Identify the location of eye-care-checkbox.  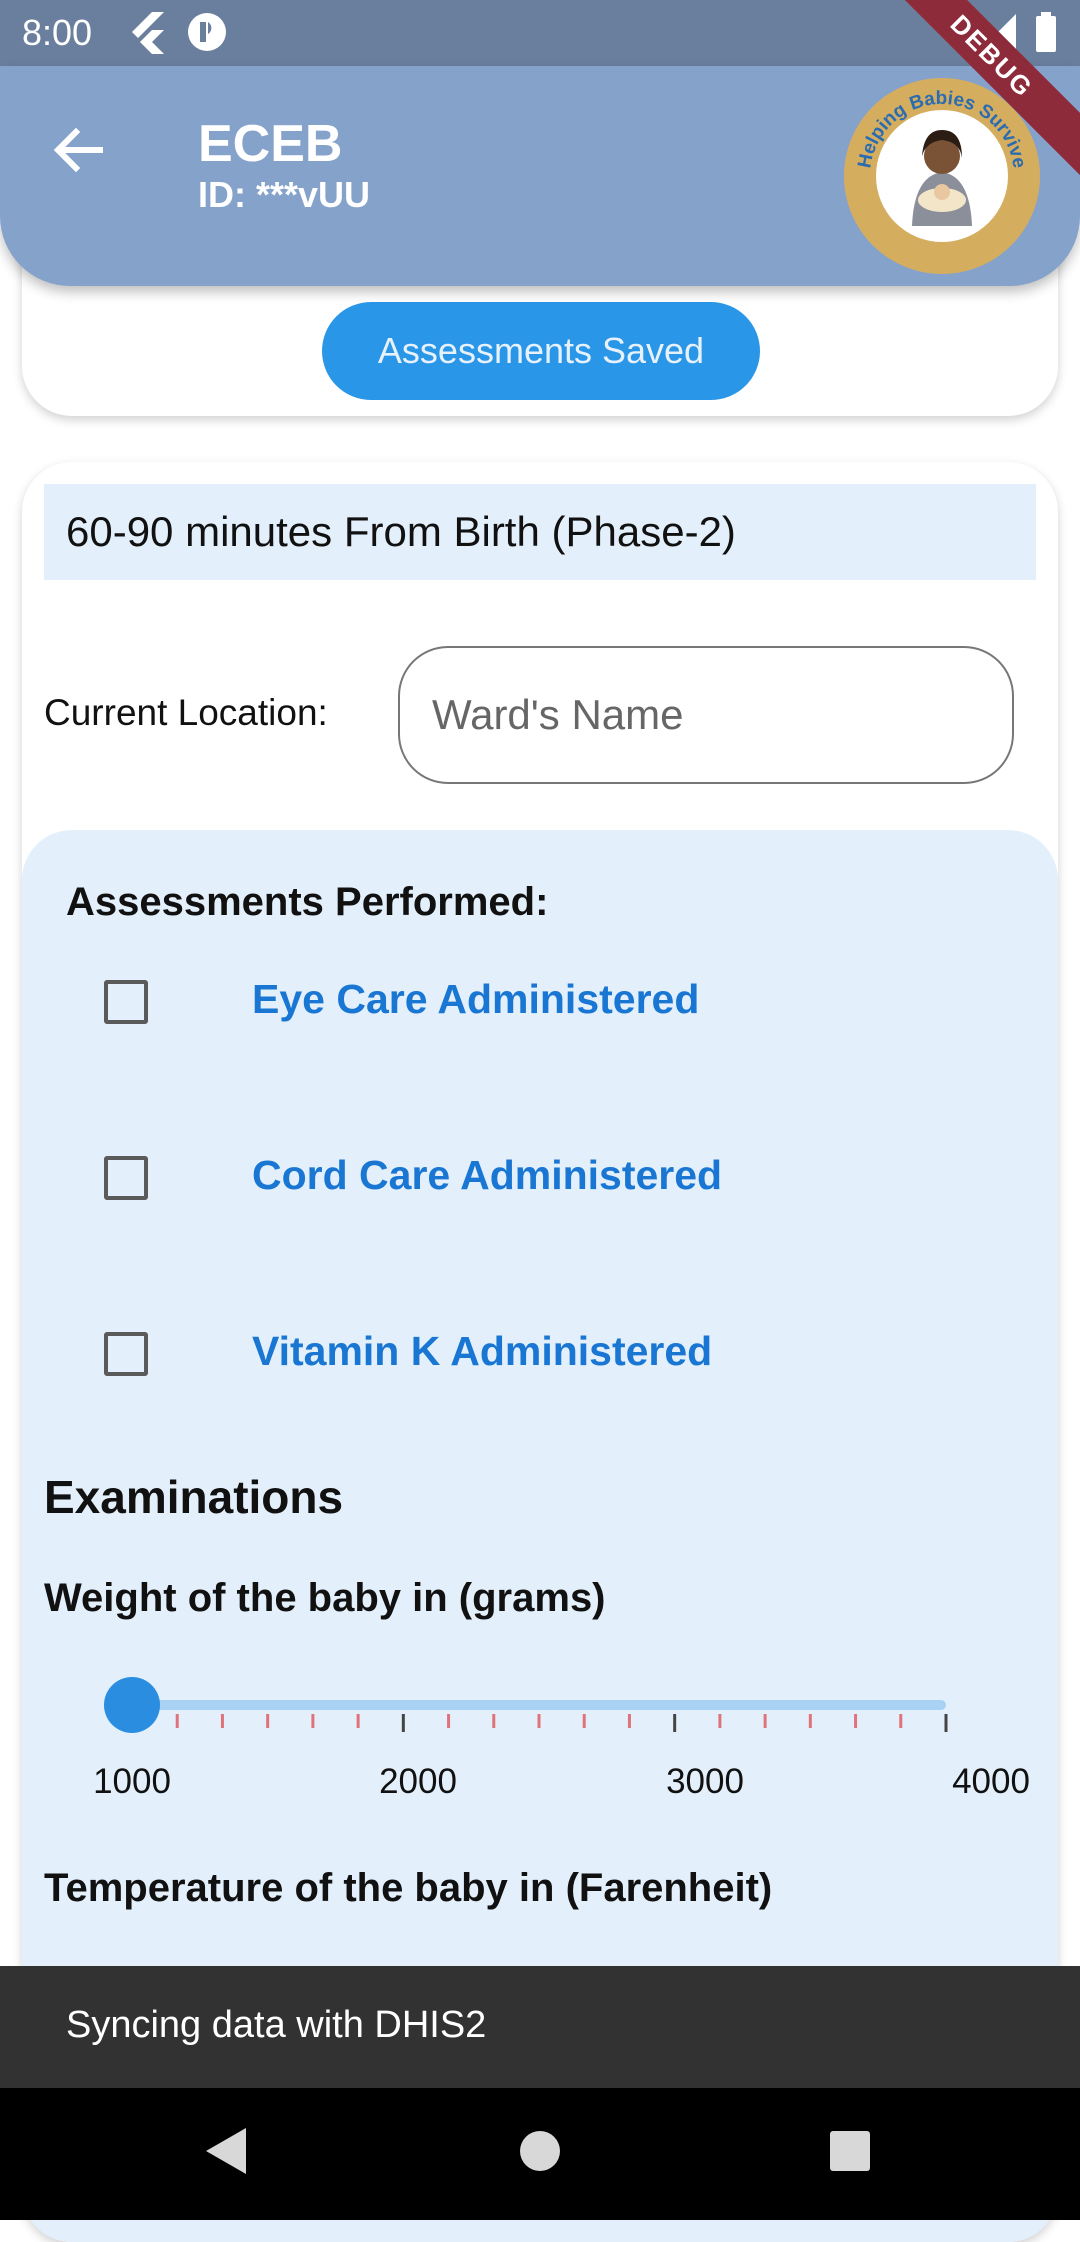
(126, 1002).